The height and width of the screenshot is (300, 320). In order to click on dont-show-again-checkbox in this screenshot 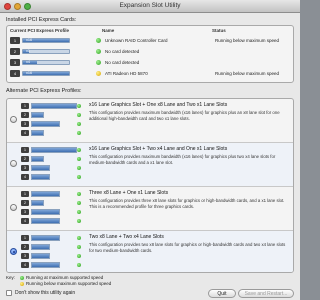, I will do `click(9, 293)`.